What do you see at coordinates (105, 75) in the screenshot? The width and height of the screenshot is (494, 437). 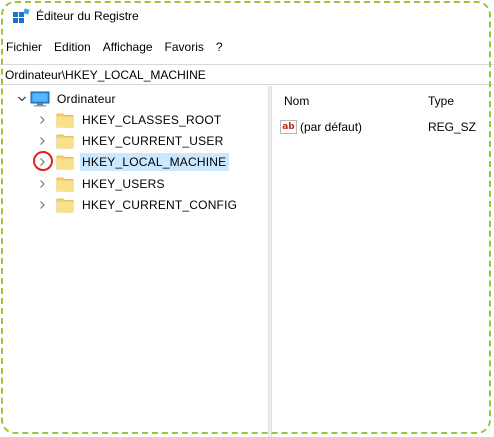 I see `address-path: Ordinateur\HKEY_LOCAL_MACHINE` at bounding box center [105, 75].